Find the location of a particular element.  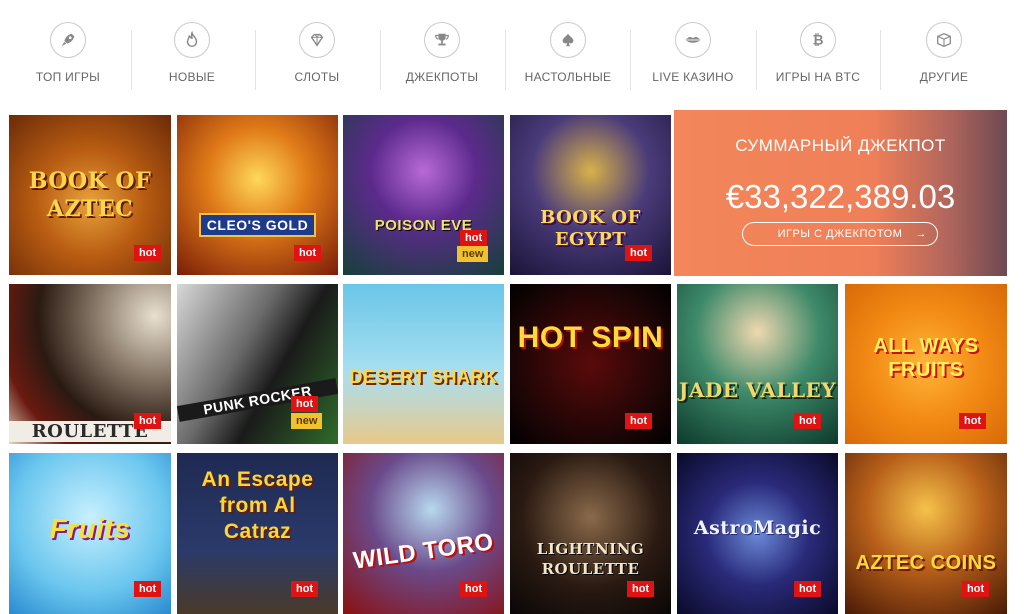

jackpot-title: СУММАРНЫЙ ДЖЕКПОТ is located at coordinates (840, 145).